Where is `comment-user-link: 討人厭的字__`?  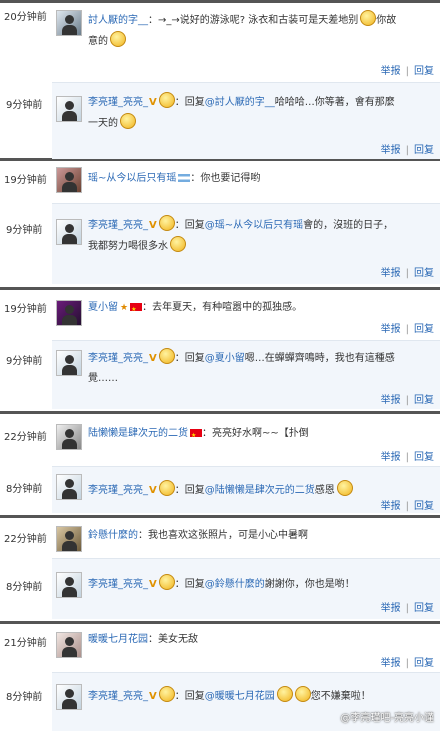 comment-user-link: 討人厭的字__ is located at coordinates (118, 20).